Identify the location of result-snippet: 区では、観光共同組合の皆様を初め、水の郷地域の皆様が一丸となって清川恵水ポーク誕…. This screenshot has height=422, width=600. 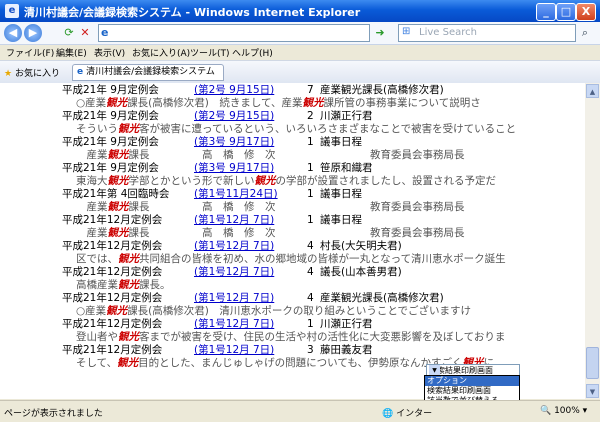
(291, 259).